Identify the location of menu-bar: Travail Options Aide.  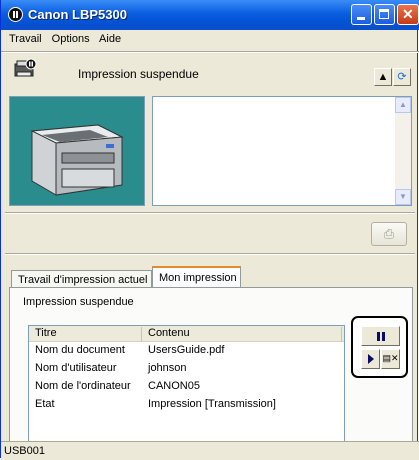
(68, 41).